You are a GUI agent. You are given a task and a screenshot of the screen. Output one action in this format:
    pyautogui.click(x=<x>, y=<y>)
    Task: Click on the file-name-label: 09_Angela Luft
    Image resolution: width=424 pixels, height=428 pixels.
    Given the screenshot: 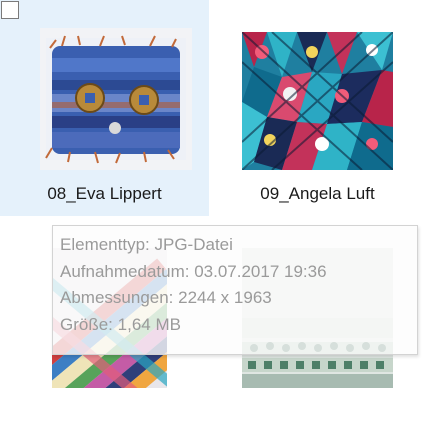 What is the action you would take?
    pyautogui.click(x=317, y=193)
    